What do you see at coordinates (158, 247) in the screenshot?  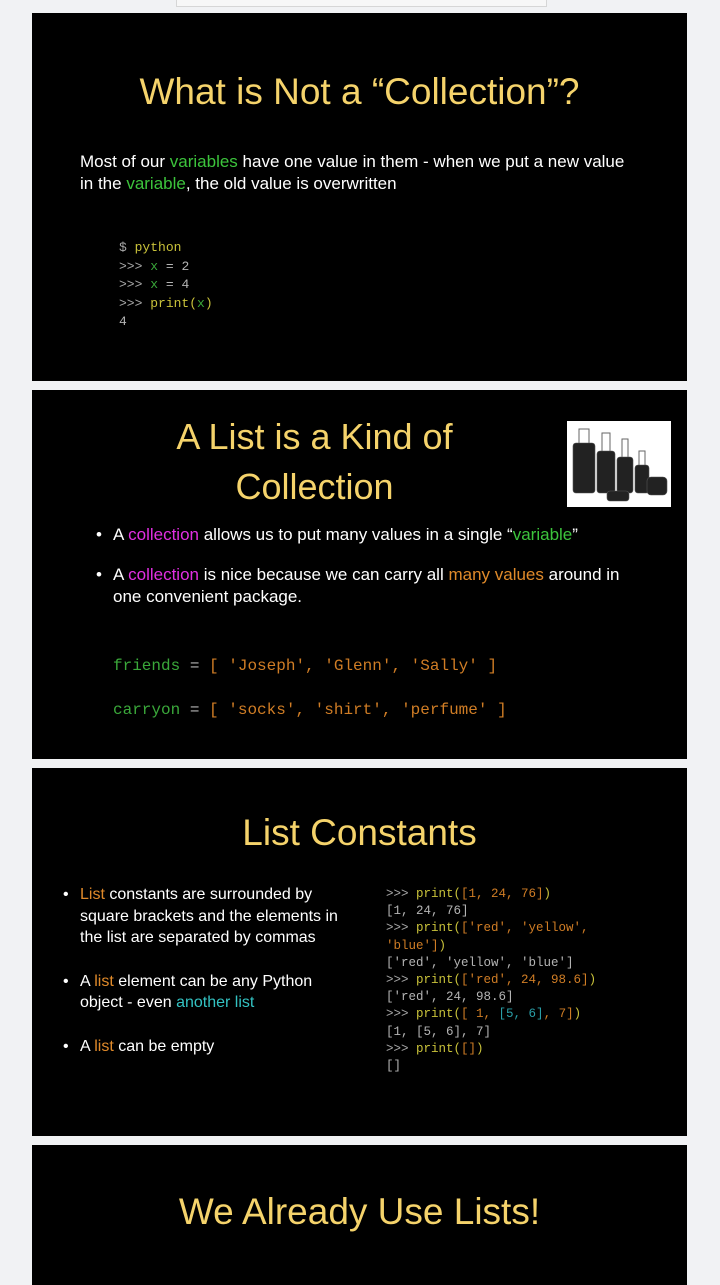 I see `text-run: python` at bounding box center [158, 247].